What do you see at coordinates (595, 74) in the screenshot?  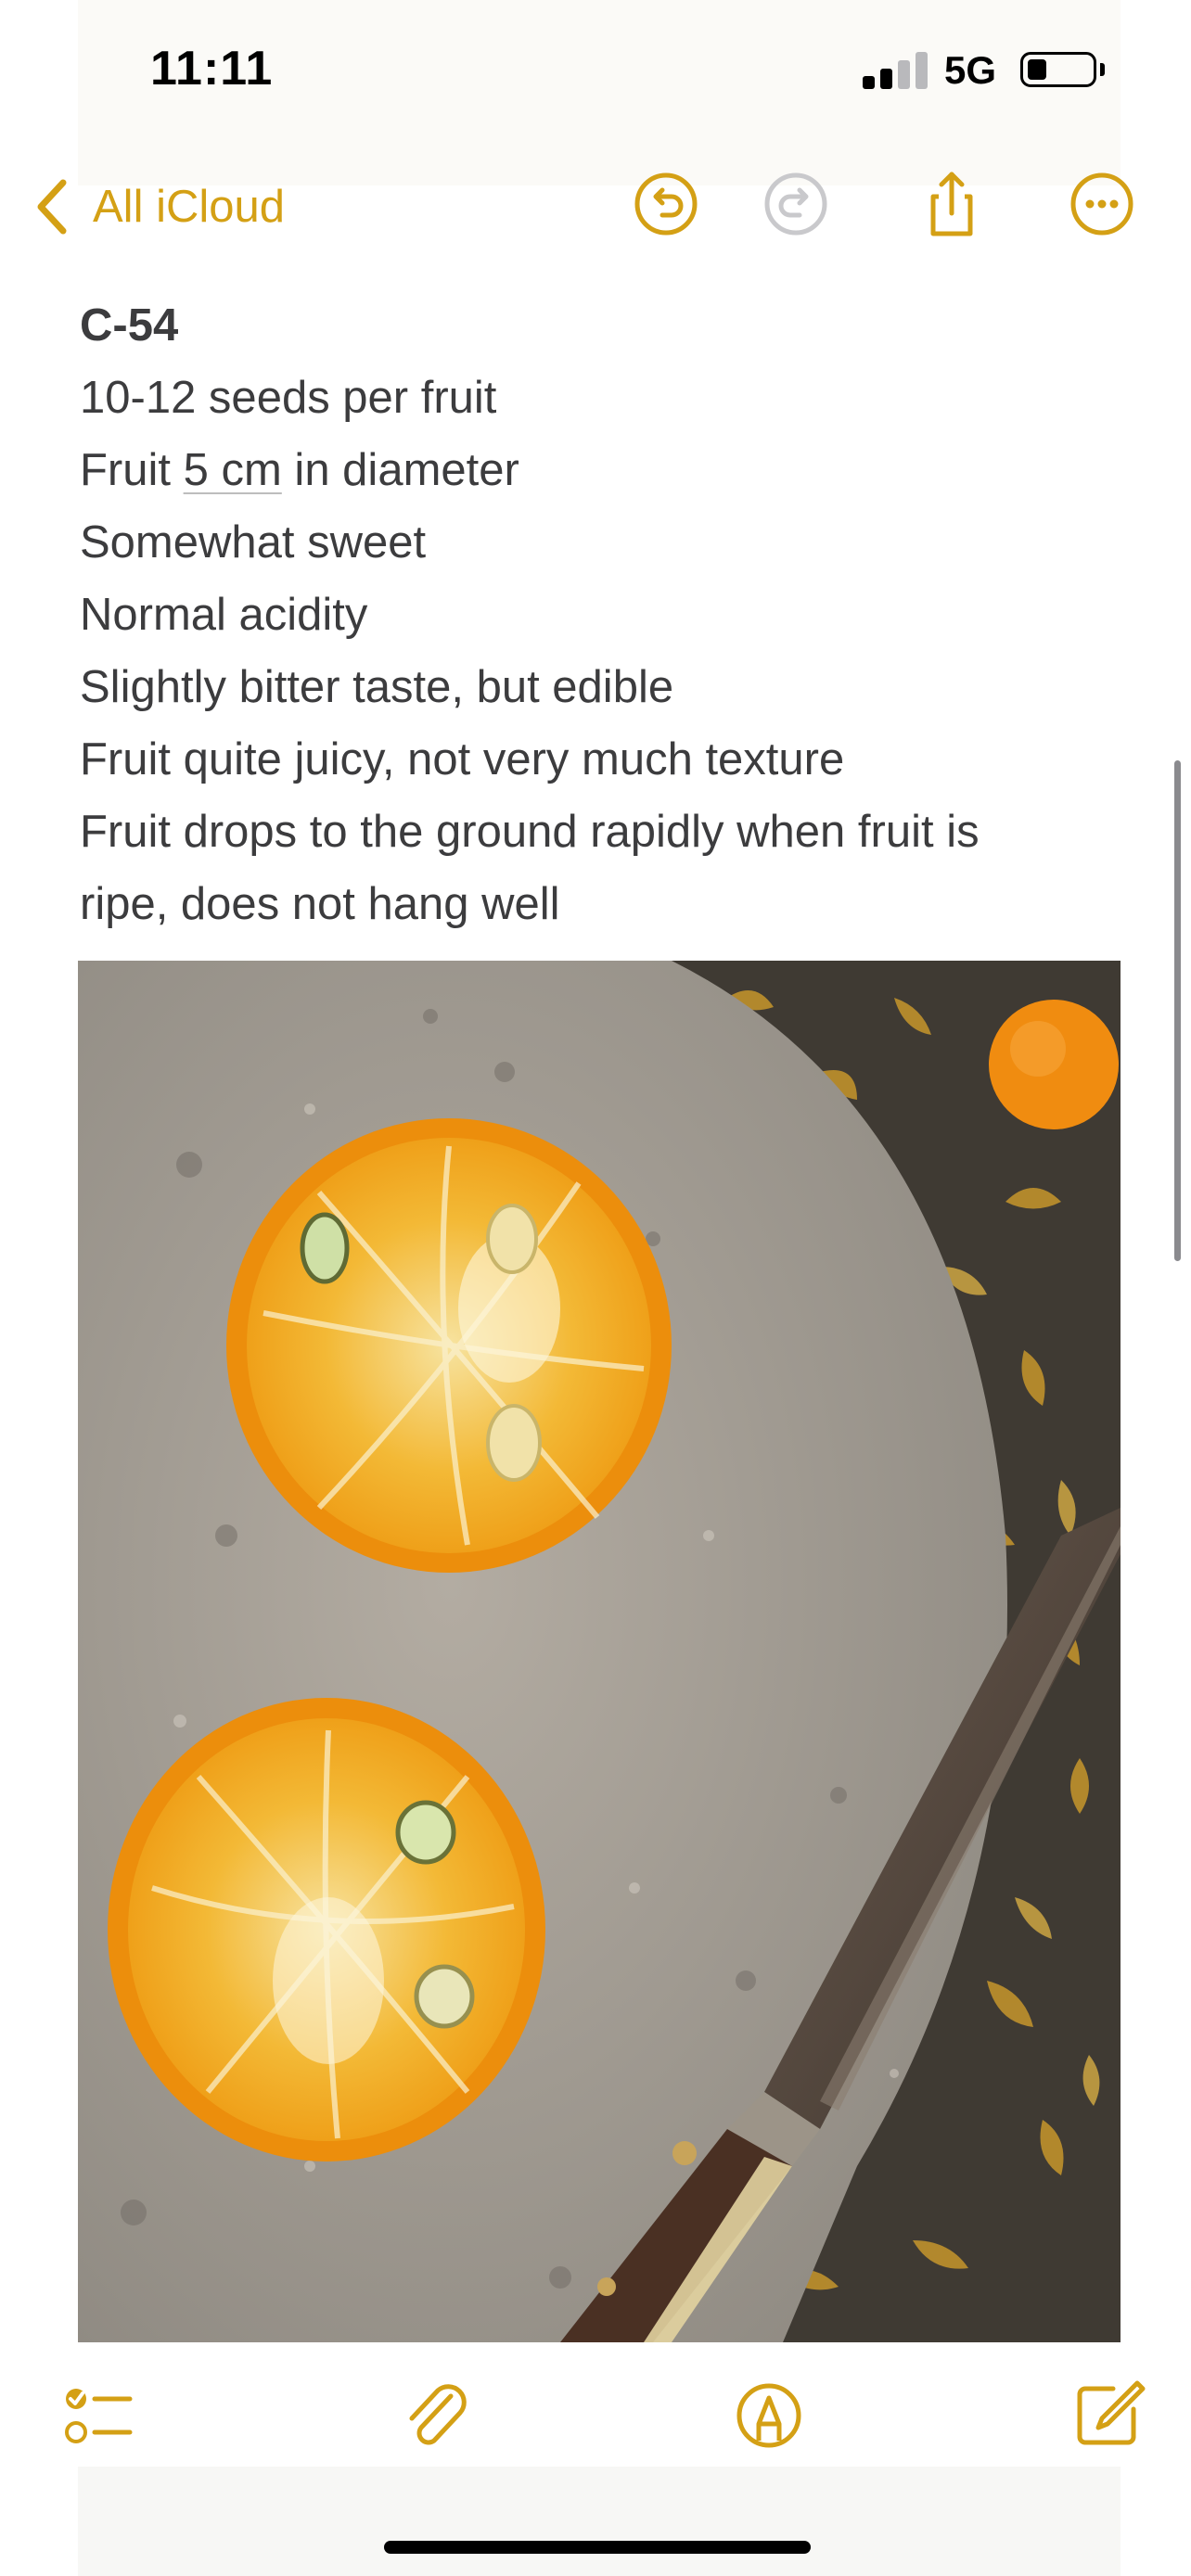 I see `status-bar: 11:11 5G` at bounding box center [595, 74].